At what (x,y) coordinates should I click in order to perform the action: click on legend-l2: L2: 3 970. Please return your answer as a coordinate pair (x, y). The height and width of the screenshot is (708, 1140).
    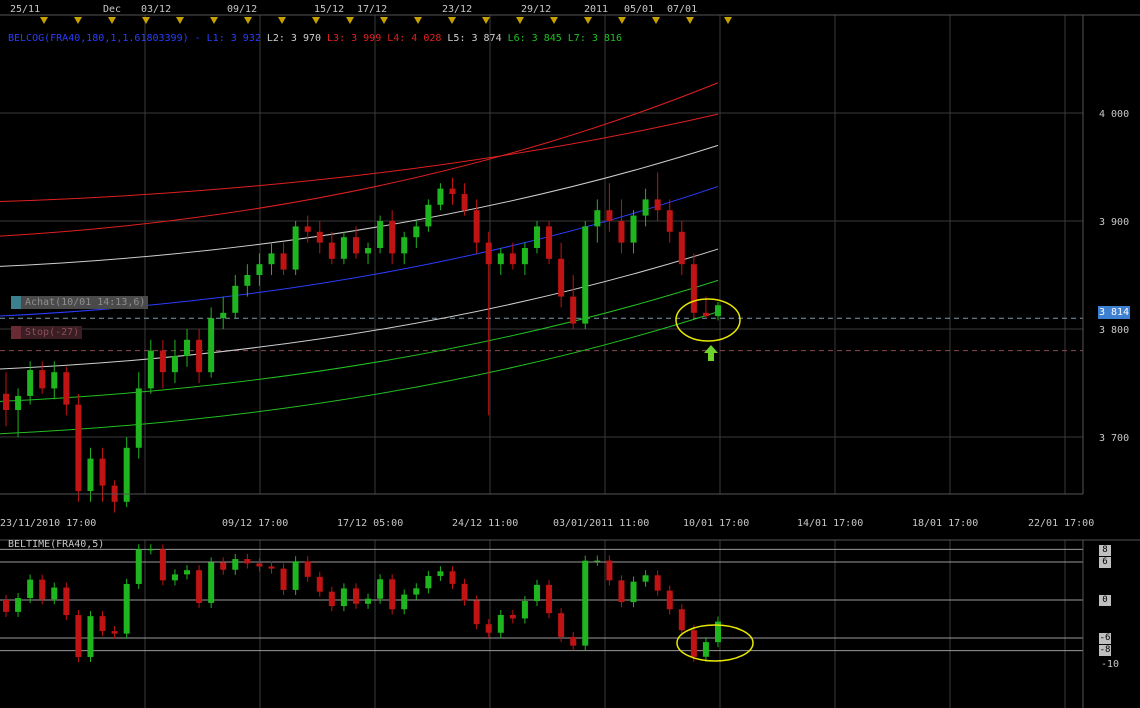
    Looking at the image, I should click on (294, 38).